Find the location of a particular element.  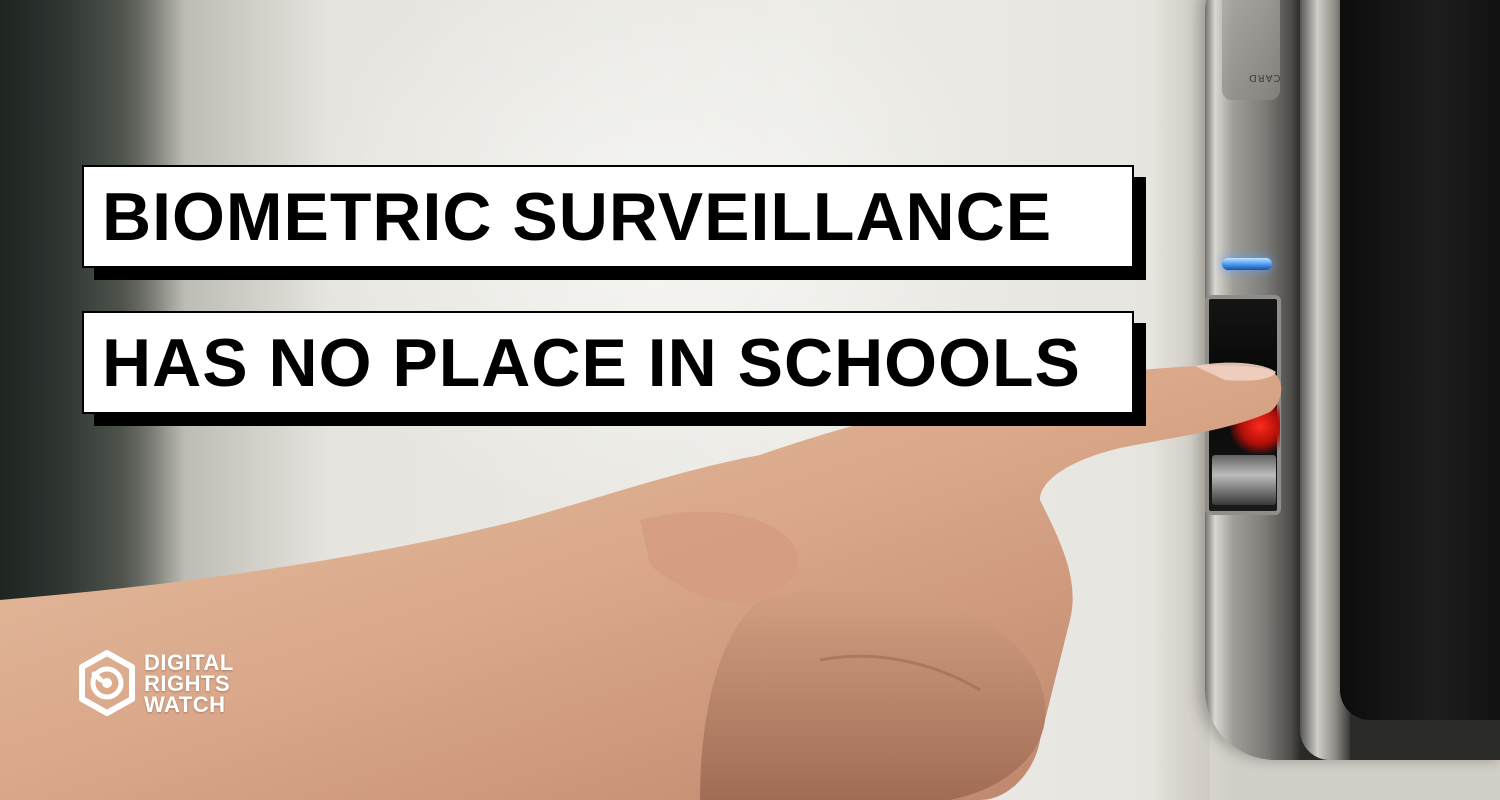

logo-line-2: RIGHTS is located at coordinates (187, 683).